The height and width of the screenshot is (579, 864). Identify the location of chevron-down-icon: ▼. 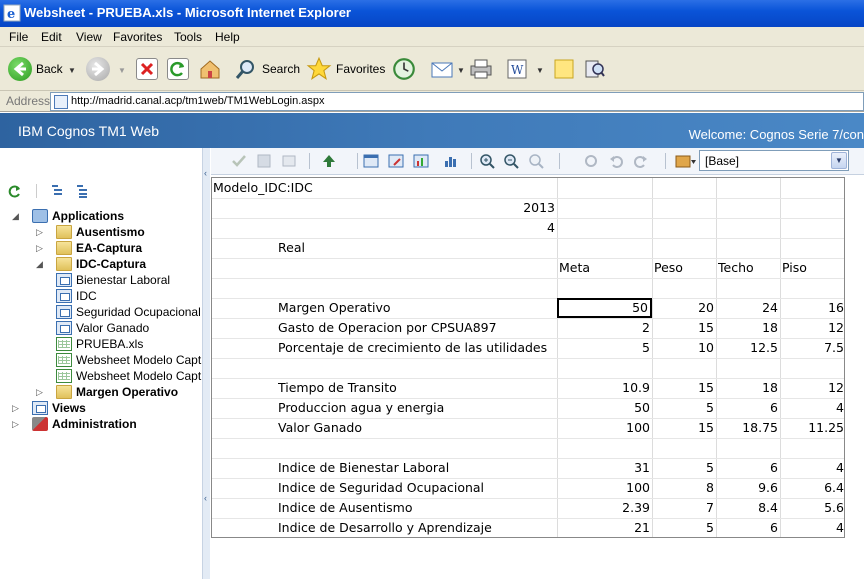
(839, 160).